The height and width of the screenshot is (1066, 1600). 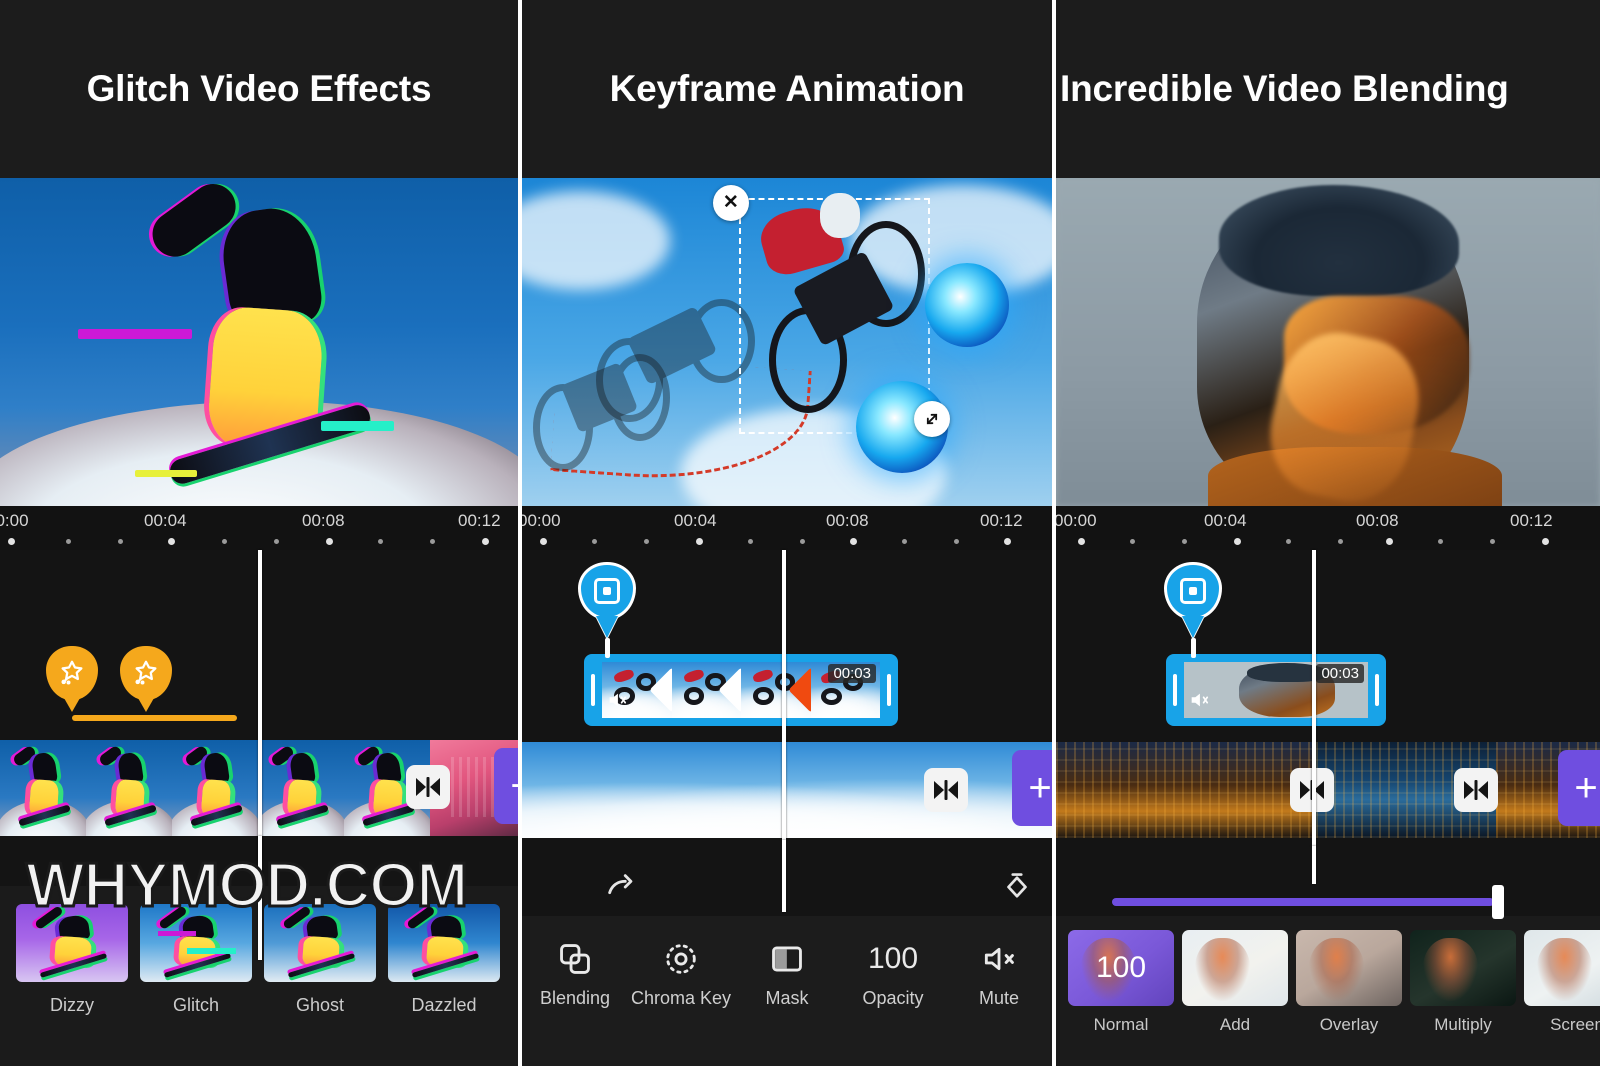 I want to click on effect-item-glitch: Glitch, so click(x=196, y=985).